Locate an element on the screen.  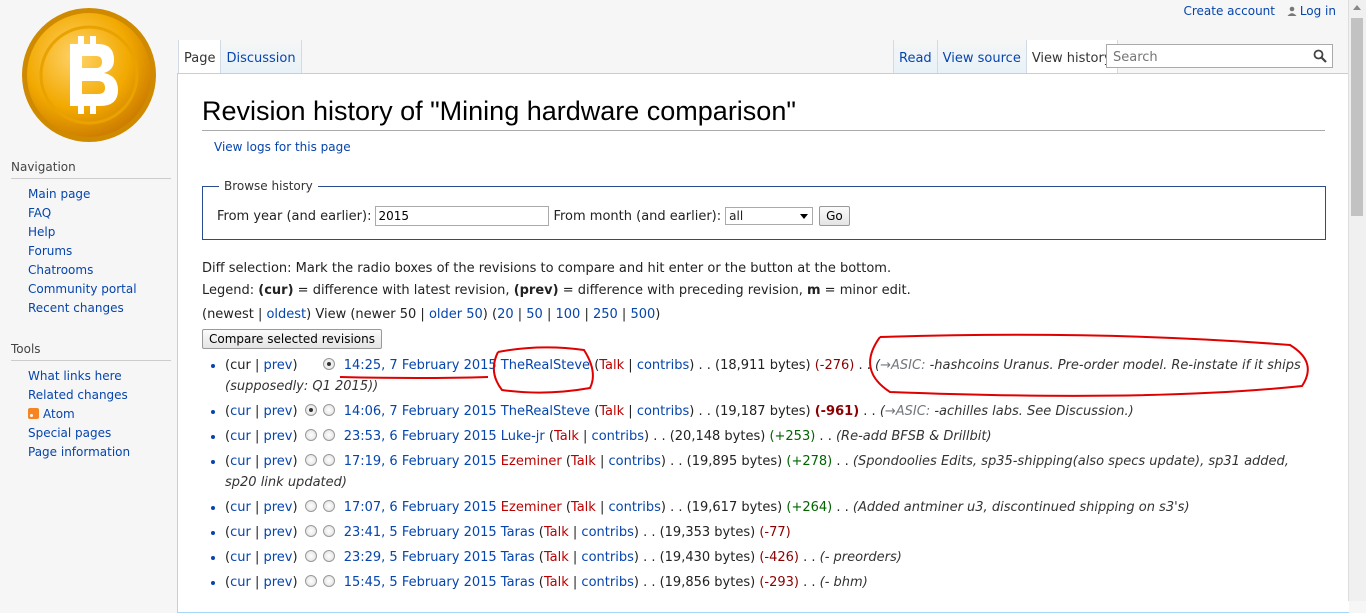
revision-date-link: 17:19, 6 February 2015 is located at coordinates (420, 461).